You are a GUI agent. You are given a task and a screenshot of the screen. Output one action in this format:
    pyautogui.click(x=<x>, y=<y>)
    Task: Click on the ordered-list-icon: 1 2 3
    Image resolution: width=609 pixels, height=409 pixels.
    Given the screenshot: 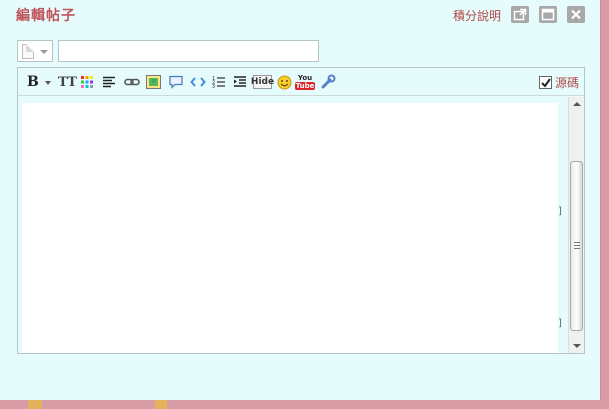 What is the action you would take?
    pyautogui.click(x=218, y=82)
    